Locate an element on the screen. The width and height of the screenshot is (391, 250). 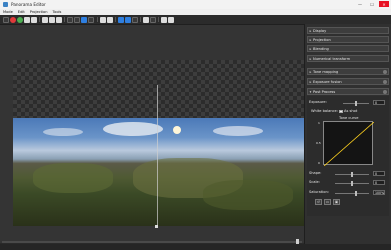
section-label: Tone mapping is located at coordinates (326, 71).